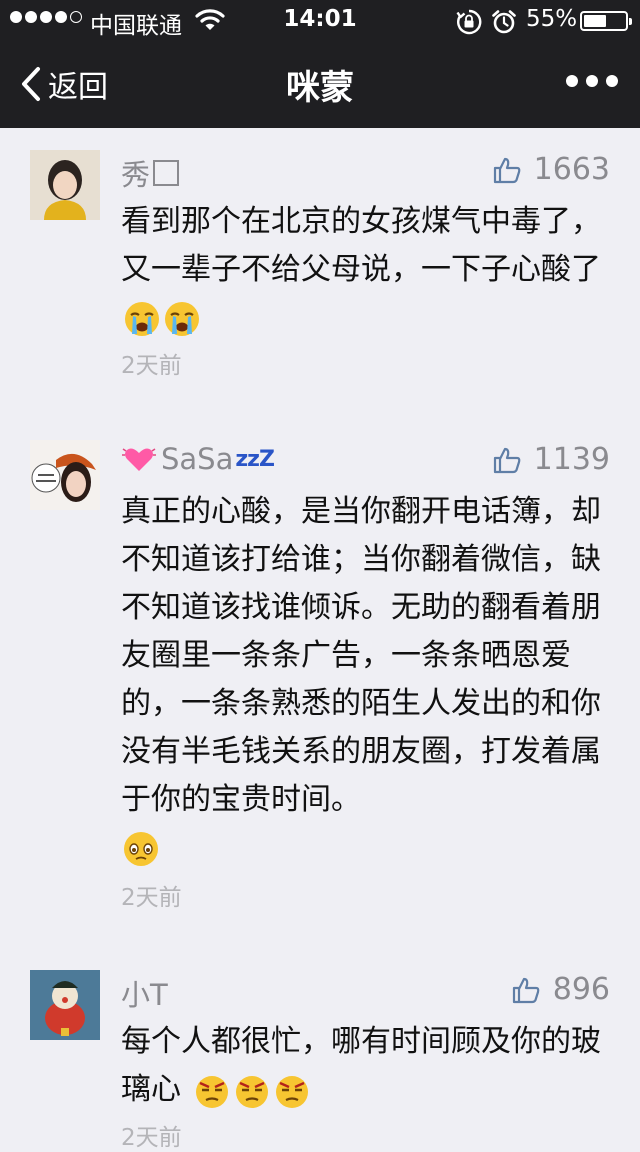  What do you see at coordinates (571, 169) in the screenshot?
I see `like-count: 1663` at bounding box center [571, 169].